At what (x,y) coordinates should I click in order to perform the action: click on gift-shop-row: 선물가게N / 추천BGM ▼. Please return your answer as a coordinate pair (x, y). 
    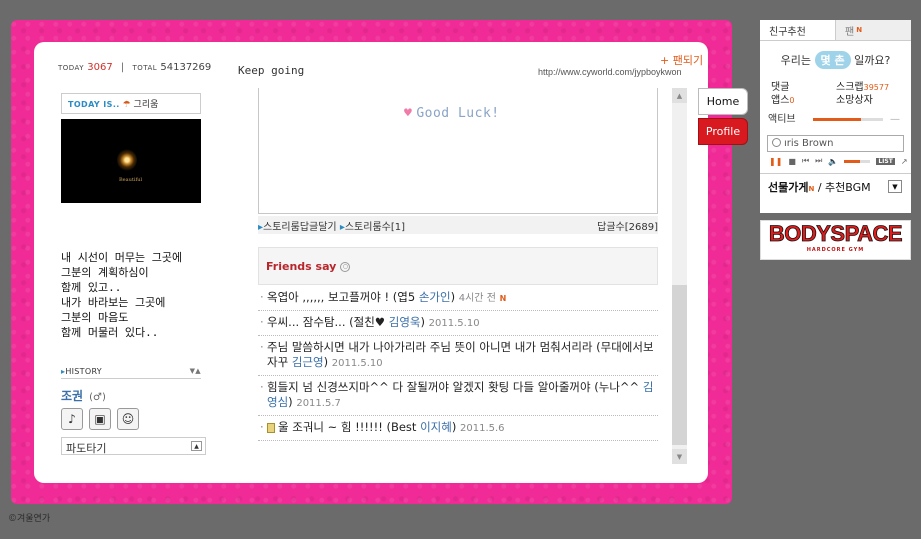
    Looking at the image, I should click on (835, 184).